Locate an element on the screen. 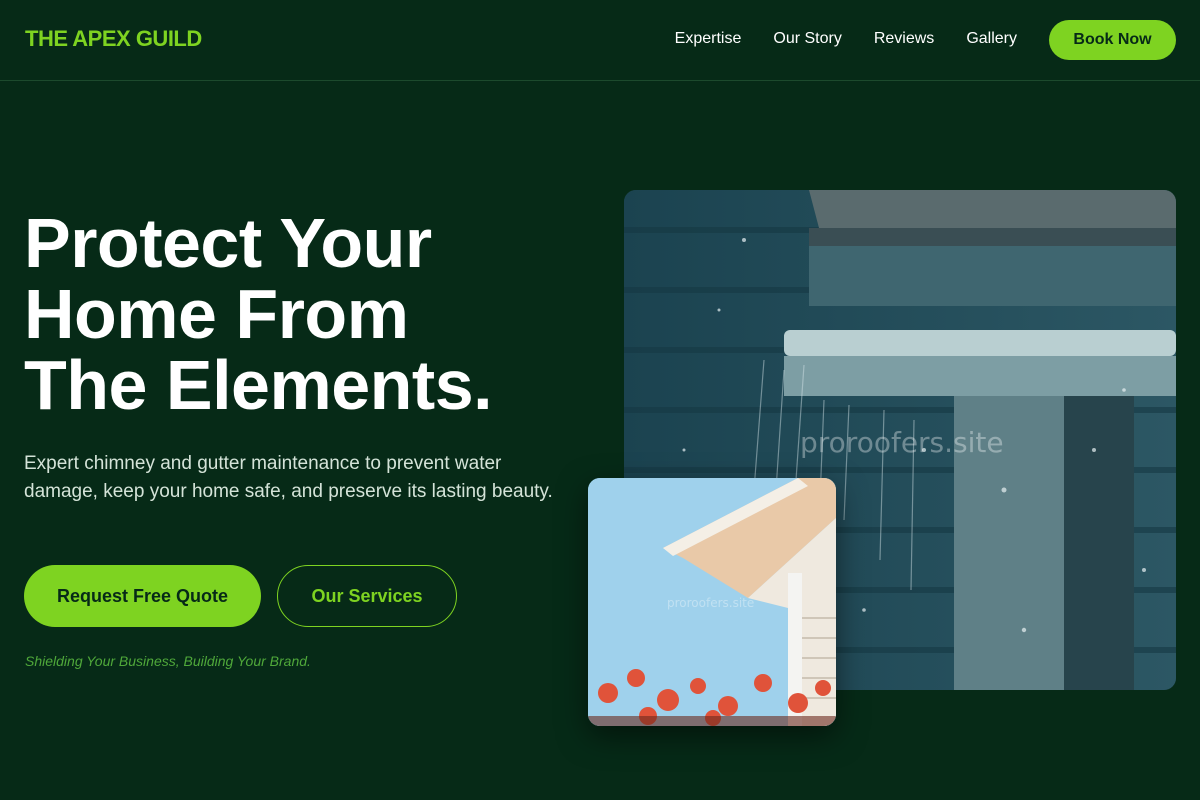 The width and height of the screenshot is (1200, 800). roof-eave-photo: proroofers.site is located at coordinates (712, 602).